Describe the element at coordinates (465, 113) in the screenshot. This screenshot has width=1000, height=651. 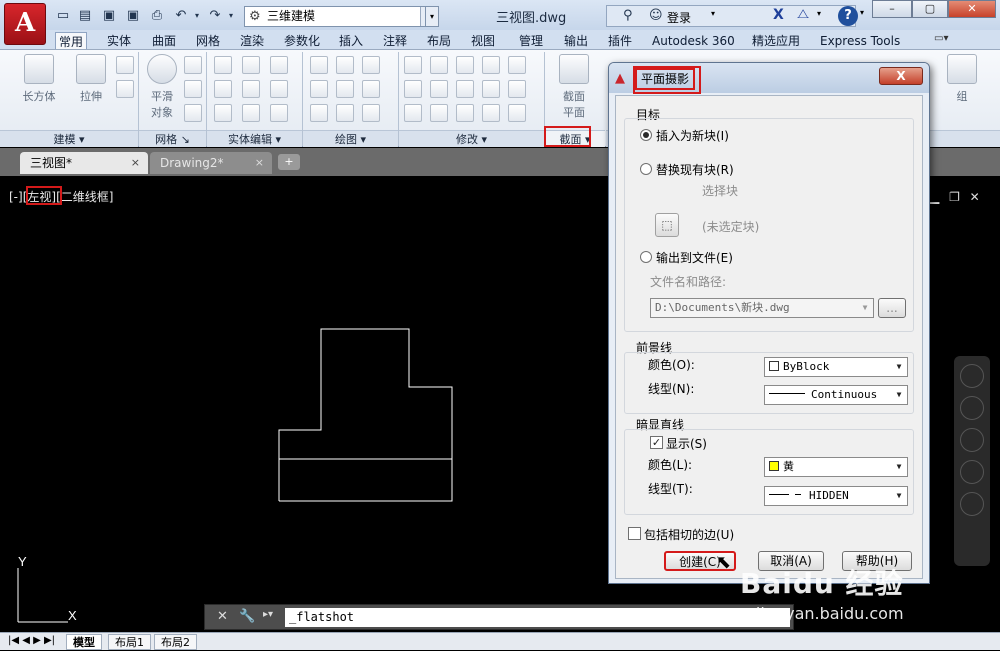
I see `stretch-icon` at that location.